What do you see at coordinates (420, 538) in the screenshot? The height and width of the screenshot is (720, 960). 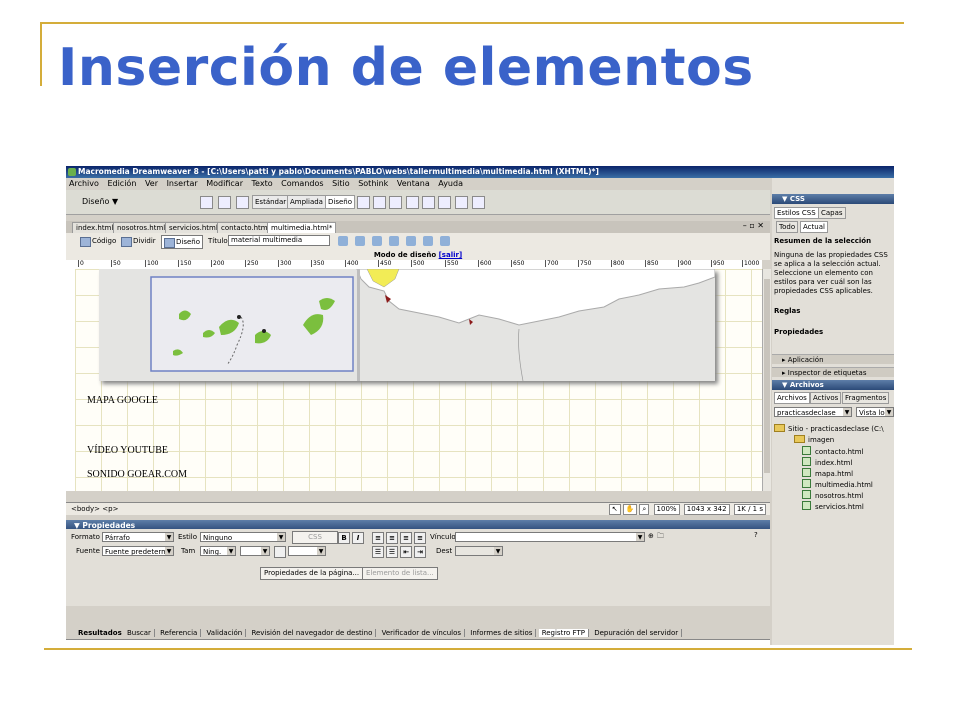 I see `align-justify-icon: ≡` at bounding box center [420, 538].